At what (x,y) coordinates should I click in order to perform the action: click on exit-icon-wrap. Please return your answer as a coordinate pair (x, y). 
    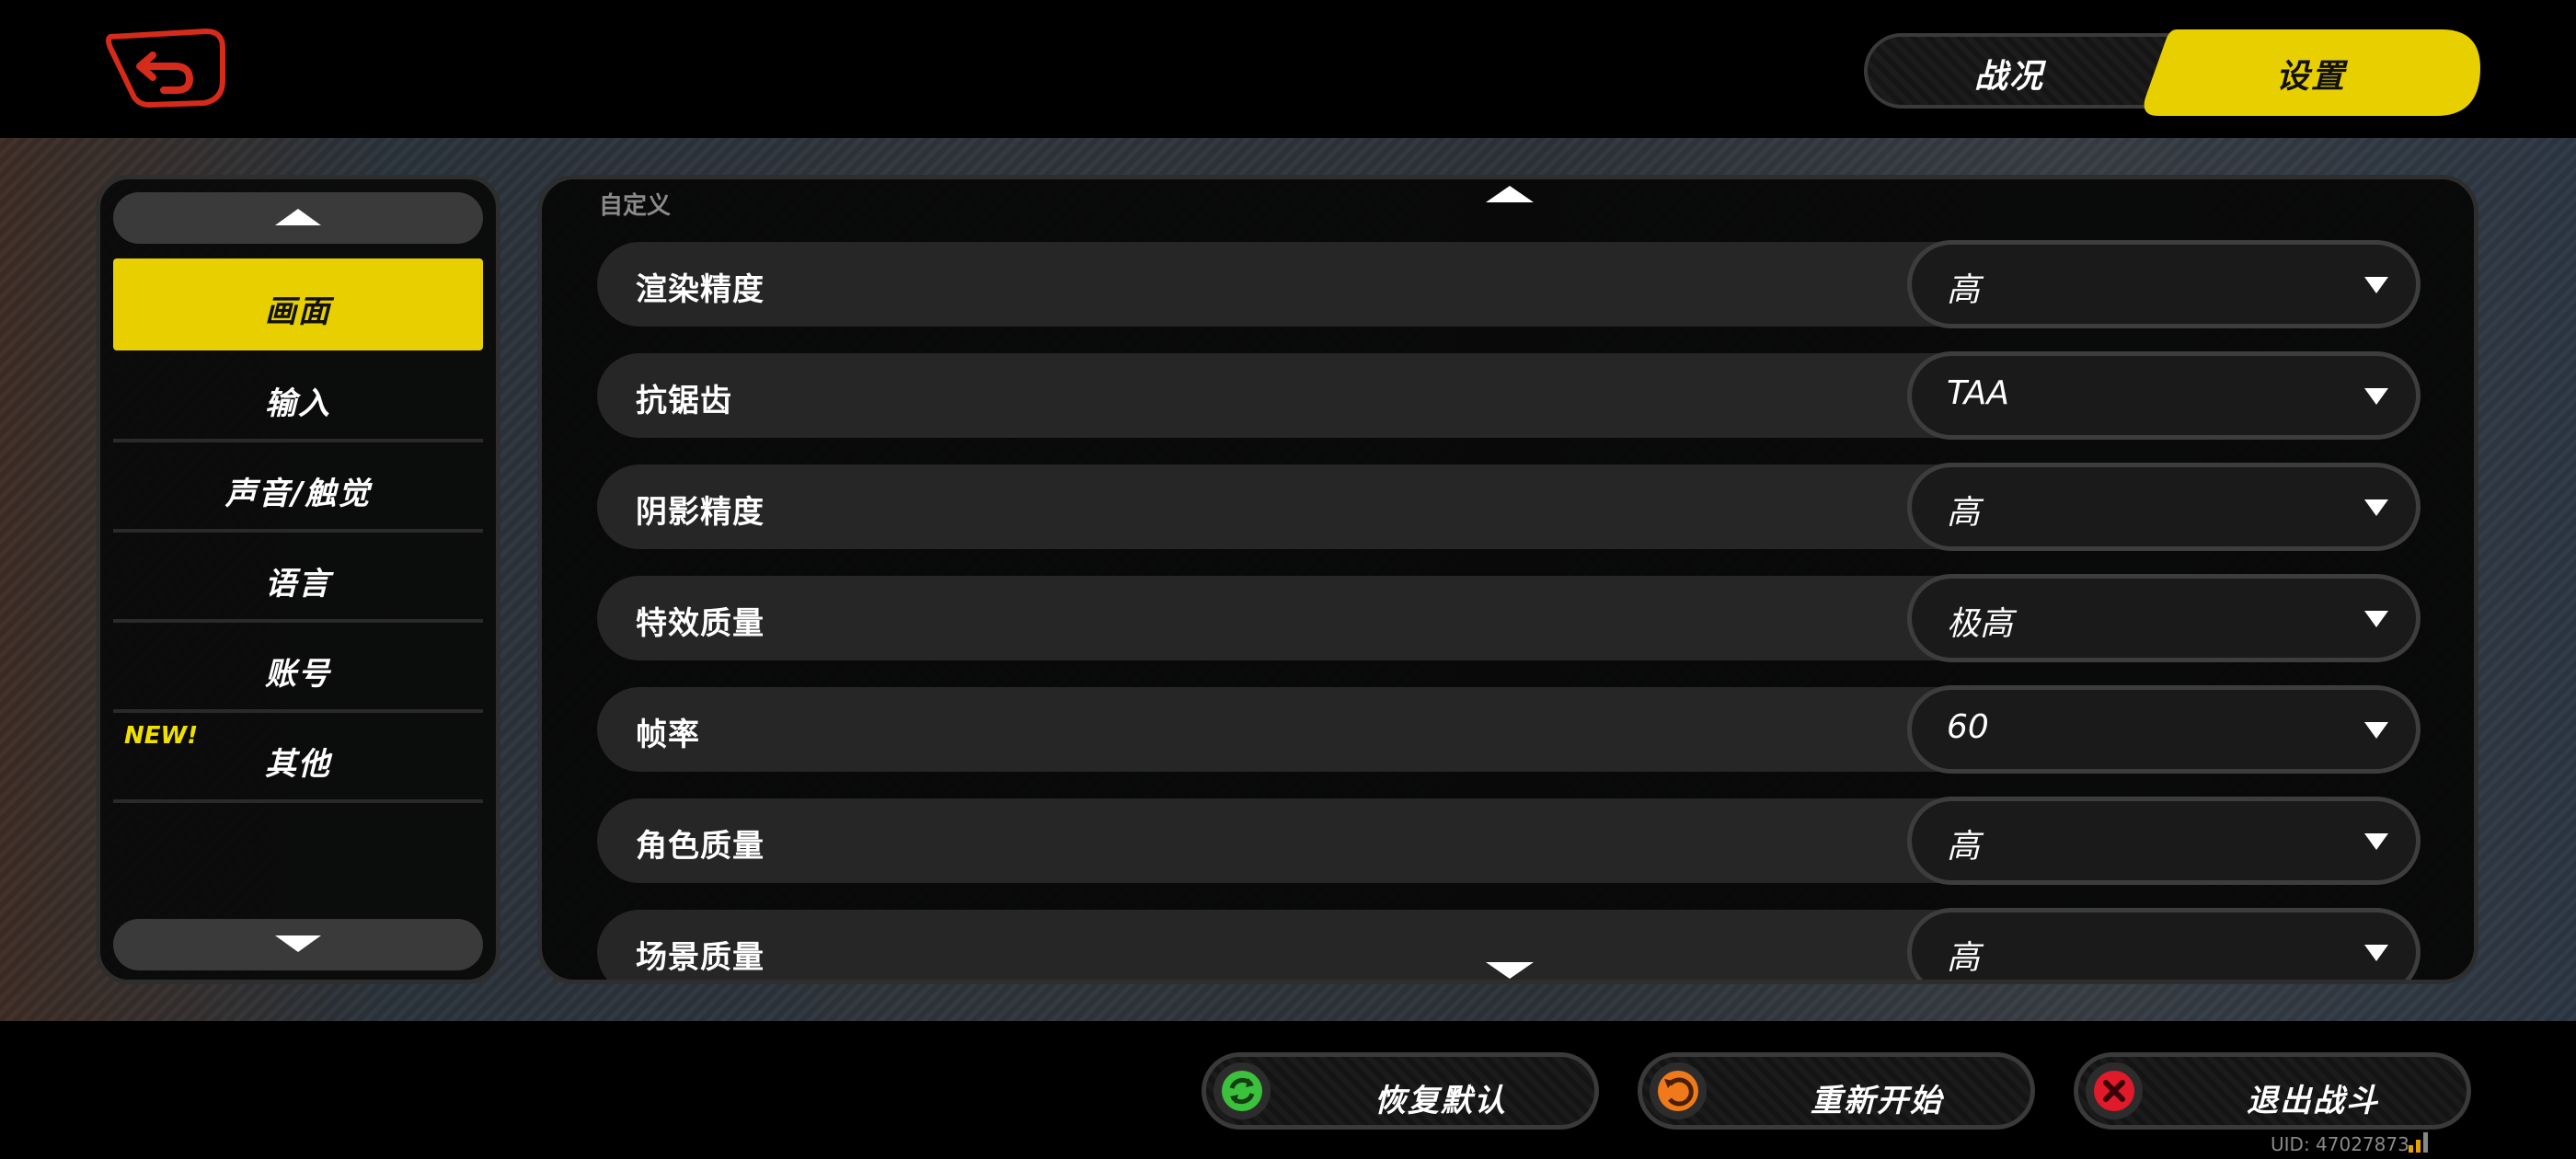
    Looking at the image, I should click on (2114, 1090).